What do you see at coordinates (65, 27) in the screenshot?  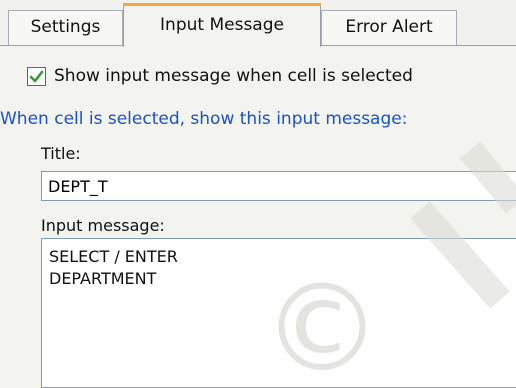 I see `tab-settings: Settings` at bounding box center [65, 27].